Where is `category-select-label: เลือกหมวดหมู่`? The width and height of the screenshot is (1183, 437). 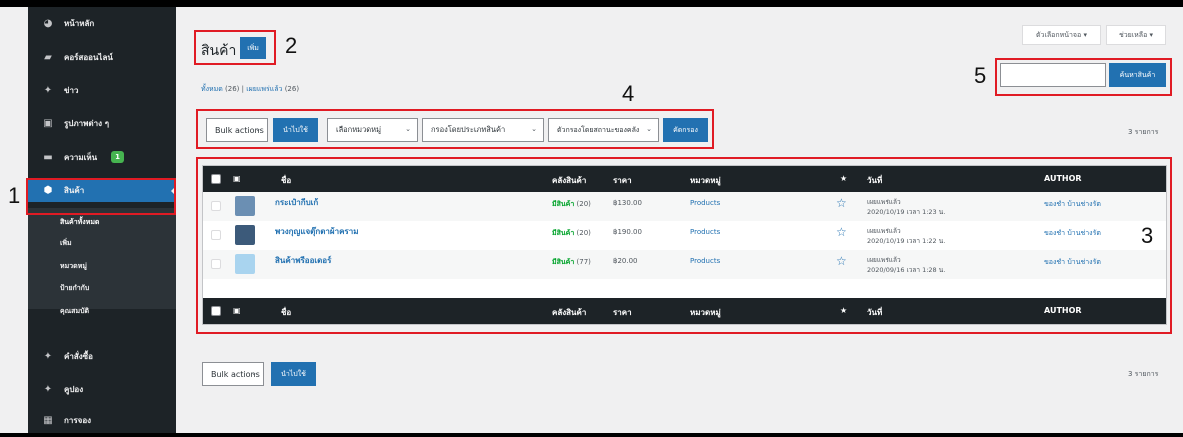
category-select-label: เลือกหมวดหมู่ is located at coordinates (359, 129).